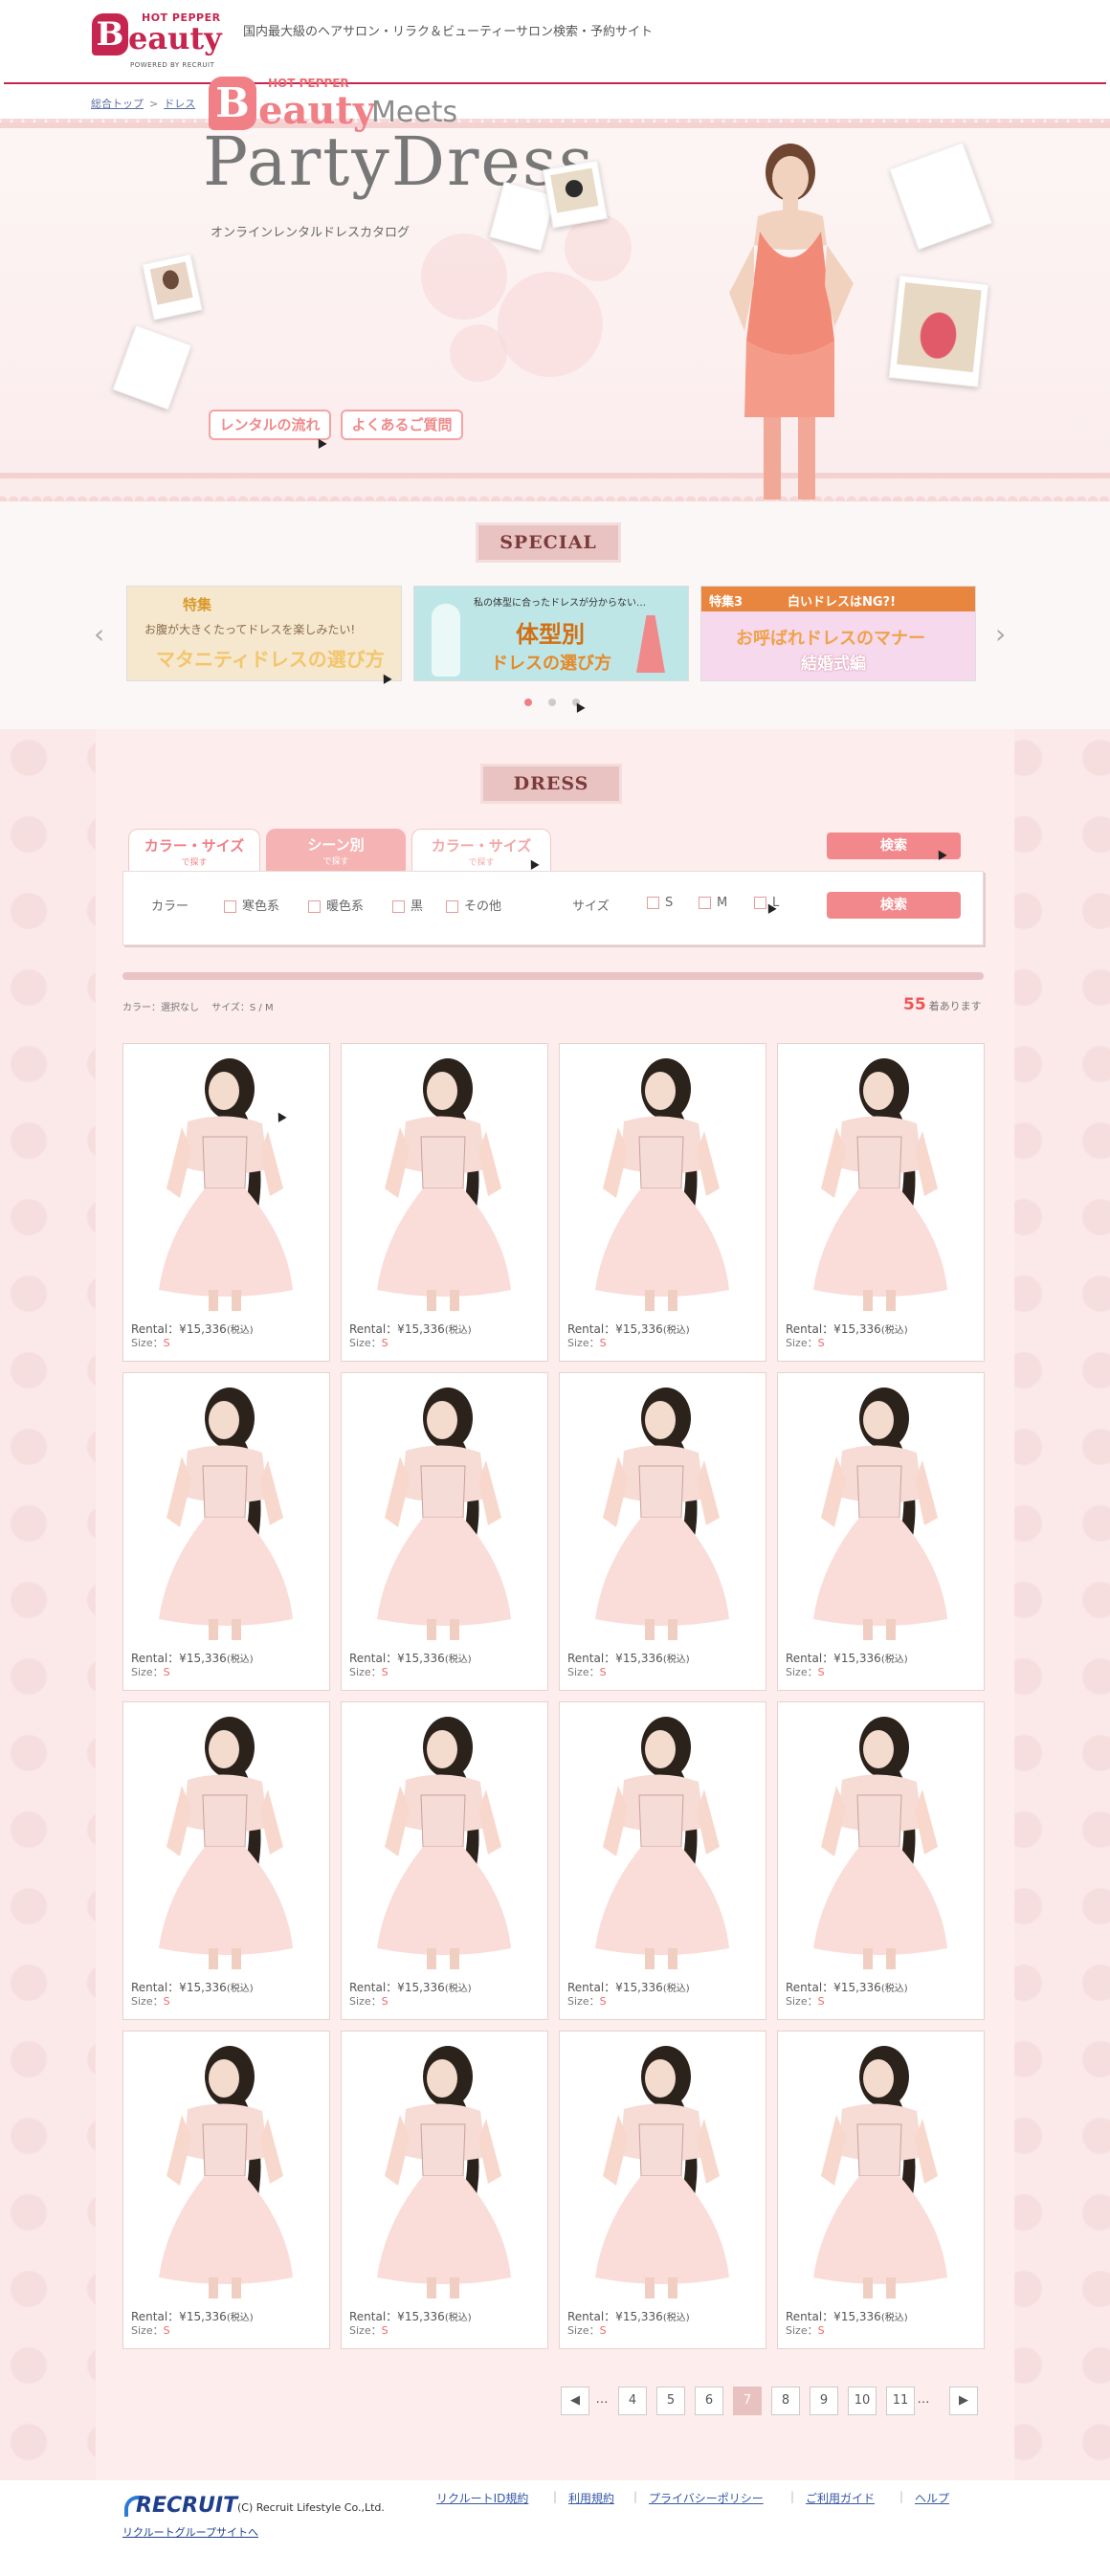 The width and height of the screenshot is (1110, 2576). What do you see at coordinates (270, 425) in the screenshot?
I see `rental-flow-button: レンタルの流れ` at bounding box center [270, 425].